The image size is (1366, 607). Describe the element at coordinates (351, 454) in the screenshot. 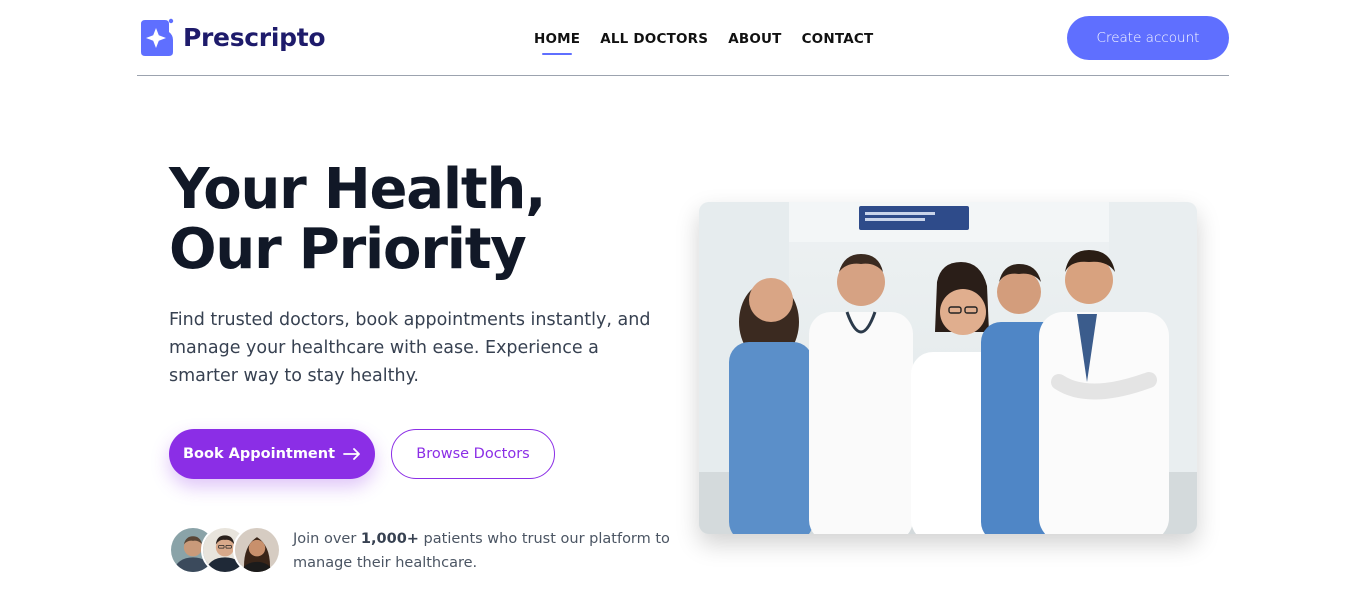

I see `arrow-right-icon` at that location.